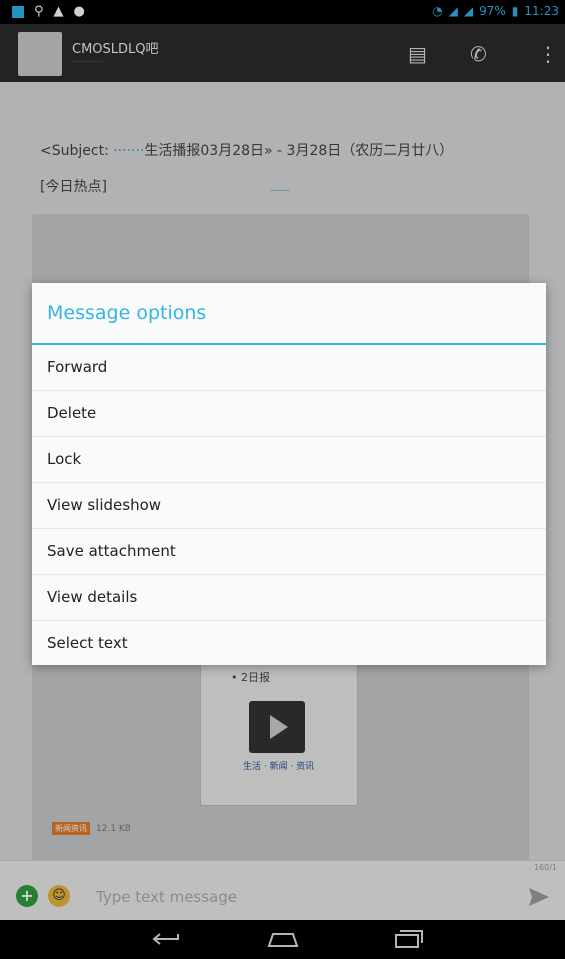 The width and height of the screenshot is (565, 959). Describe the element at coordinates (289, 551) in the screenshot. I see `option-save-attachment: Save attachment` at that location.